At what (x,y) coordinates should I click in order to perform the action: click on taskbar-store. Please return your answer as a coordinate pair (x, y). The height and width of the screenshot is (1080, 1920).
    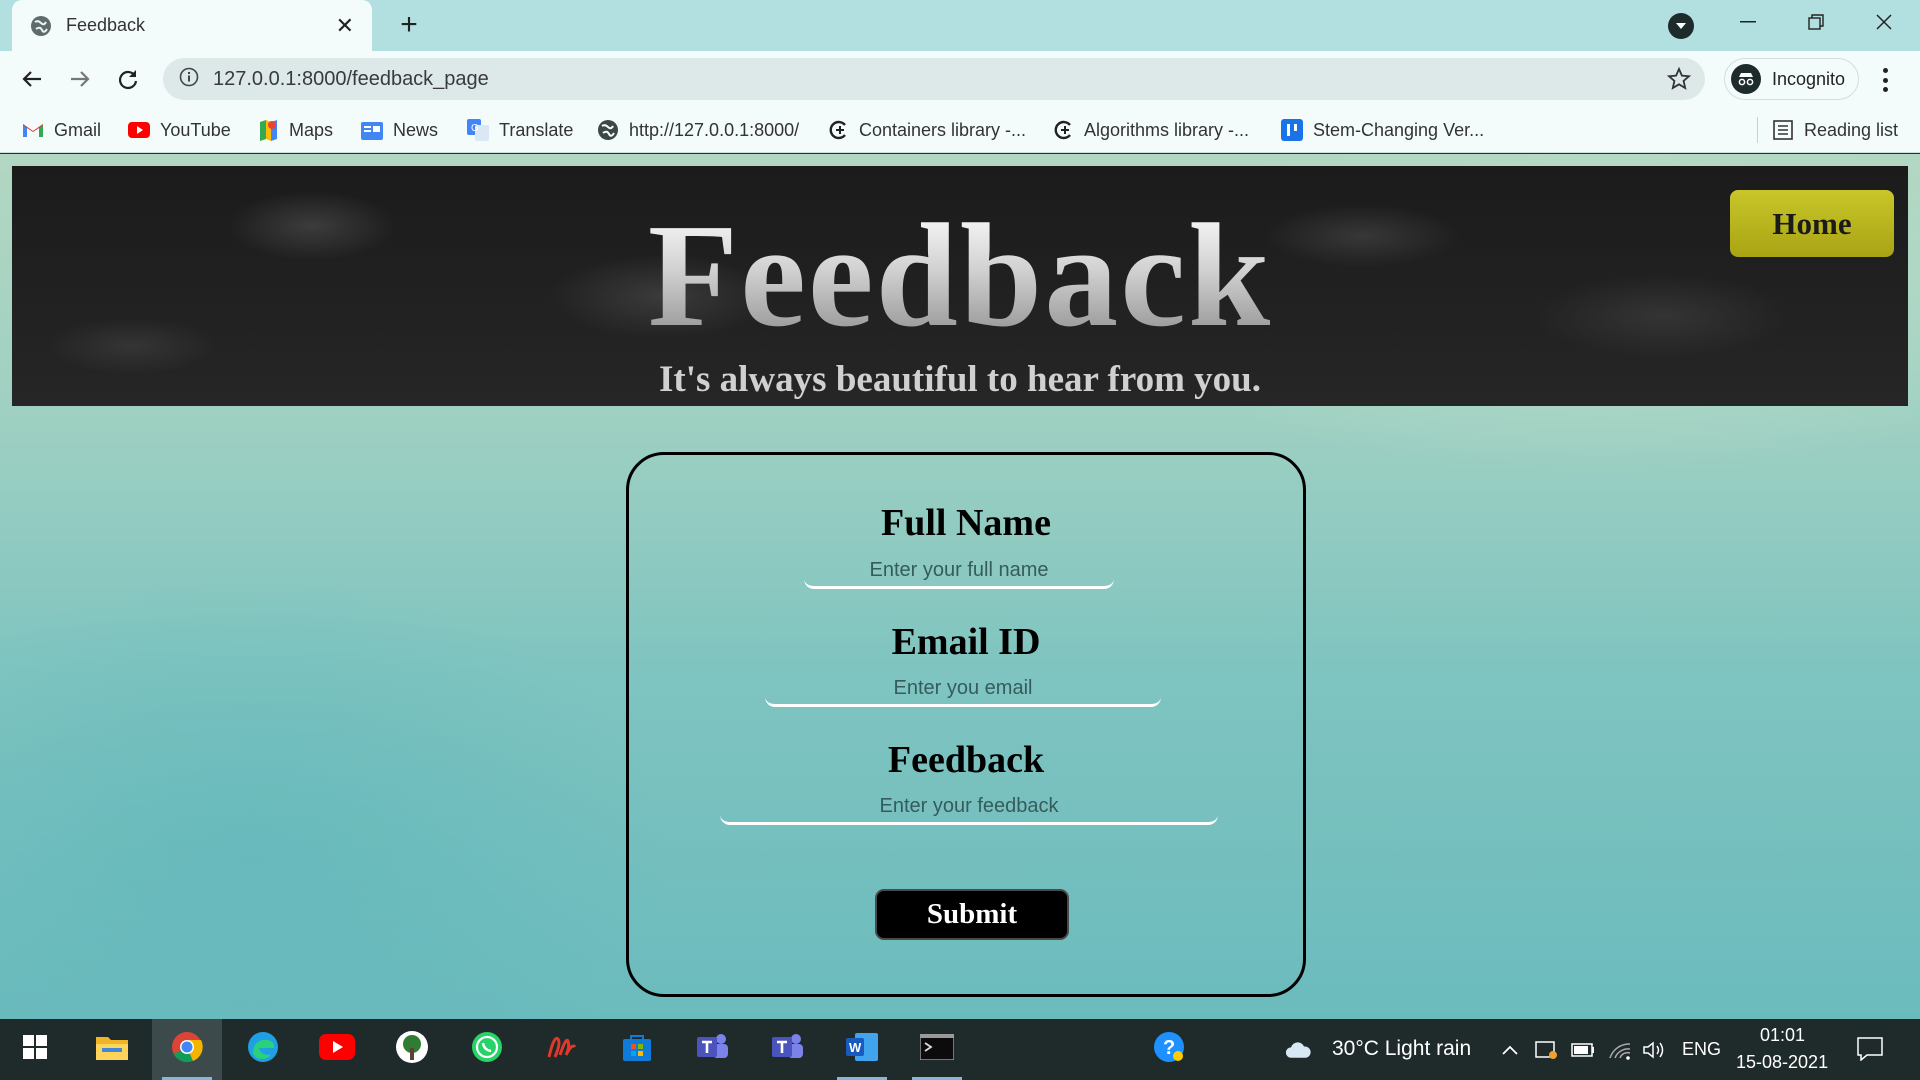
    Looking at the image, I should click on (637, 1049).